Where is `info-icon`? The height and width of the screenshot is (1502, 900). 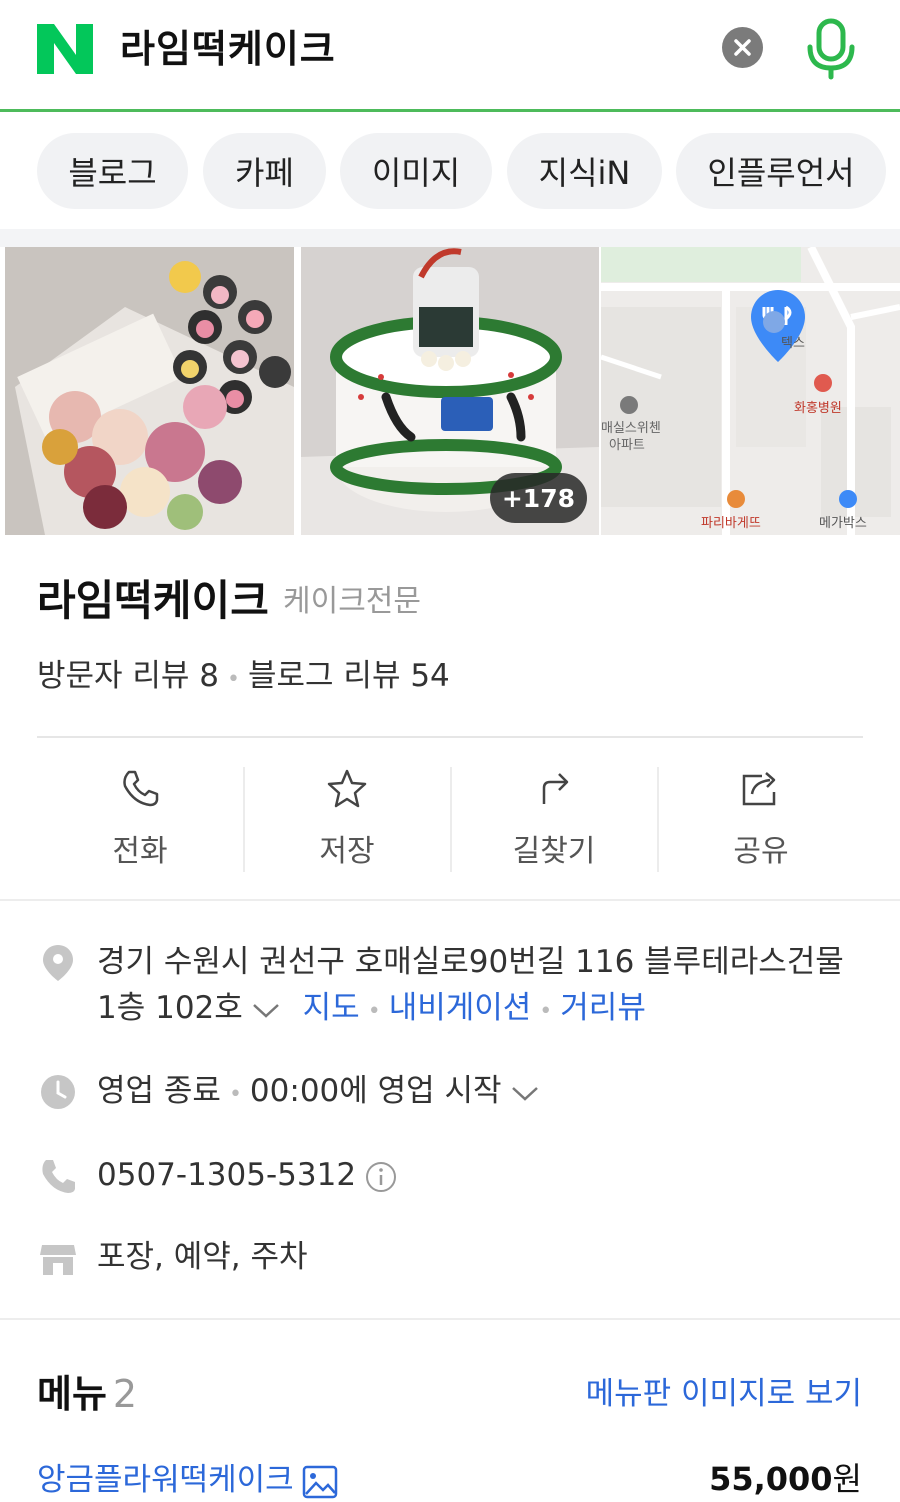 info-icon is located at coordinates (381, 1177).